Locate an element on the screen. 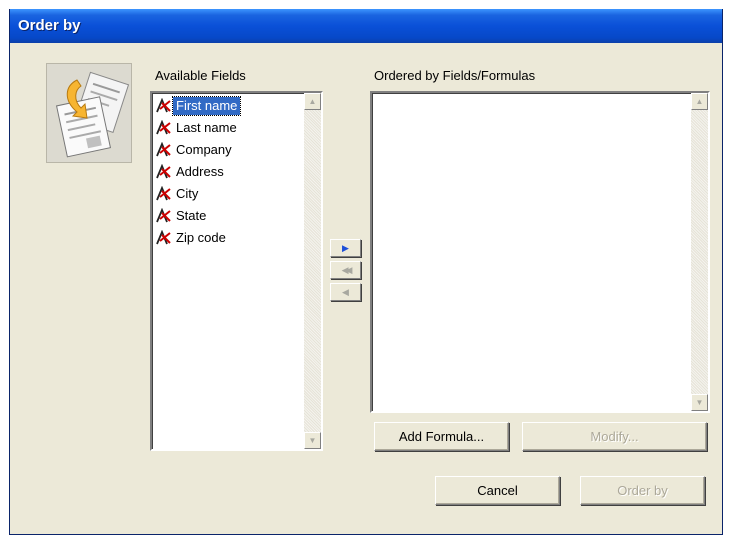 The height and width of the screenshot is (542, 732). field-list-item: Company is located at coordinates (238, 150).